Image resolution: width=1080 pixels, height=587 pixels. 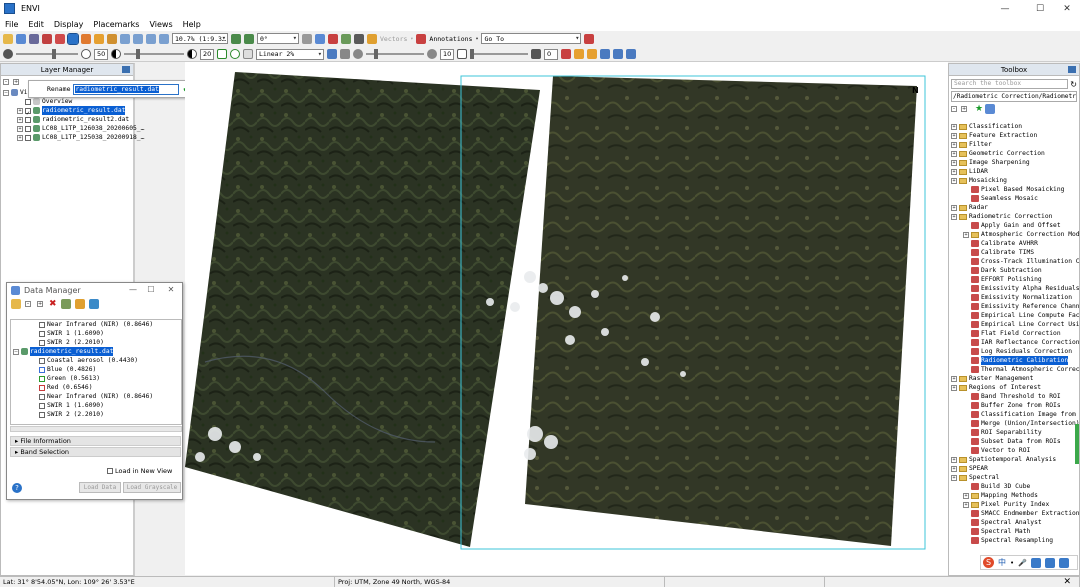 I want to click on expand-all-icon: +, so click(x=16, y=82).